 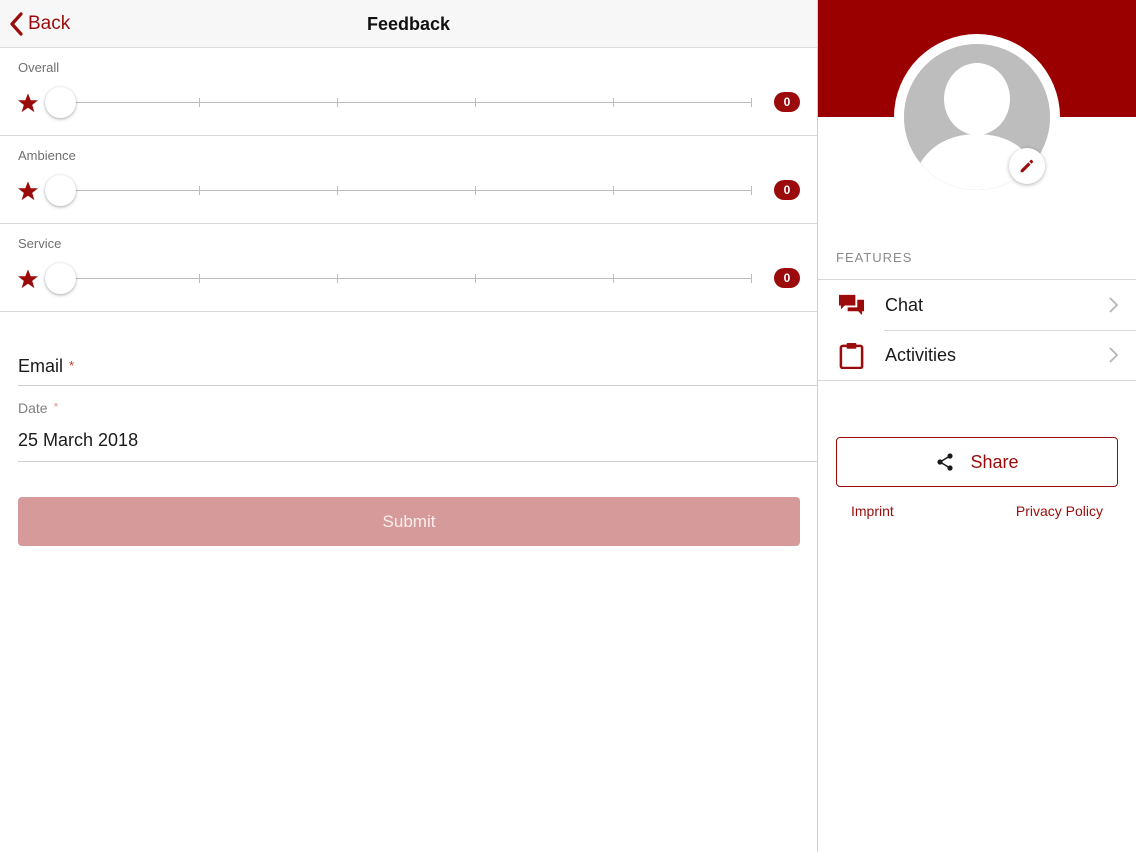 I want to click on feature-item-chat: Chat, so click(x=977, y=305).